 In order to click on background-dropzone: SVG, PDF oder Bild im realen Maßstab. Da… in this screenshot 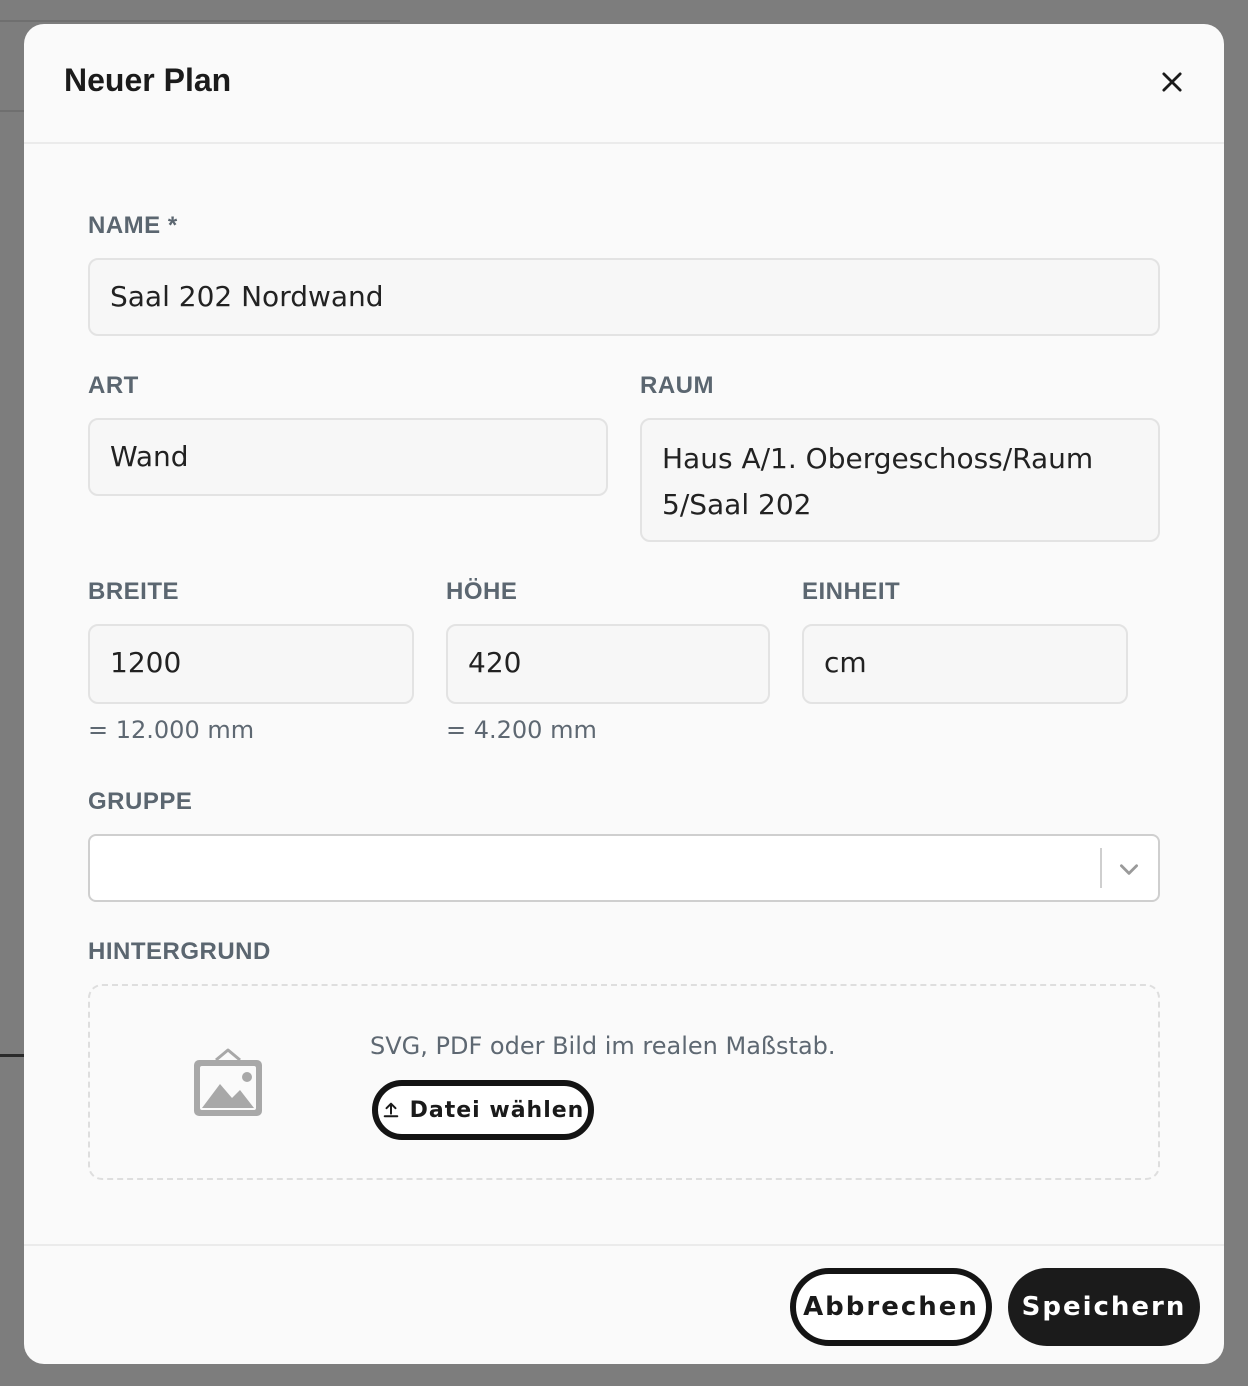, I will do `click(624, 1082)`.